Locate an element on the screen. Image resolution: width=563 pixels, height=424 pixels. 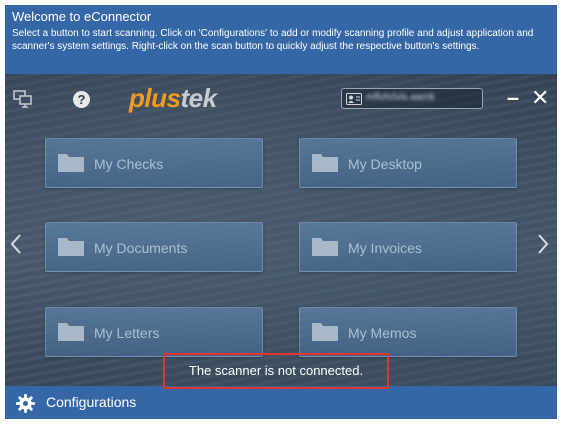
scan-button-my-documents: My Documents is located at coordinates (154, 247).